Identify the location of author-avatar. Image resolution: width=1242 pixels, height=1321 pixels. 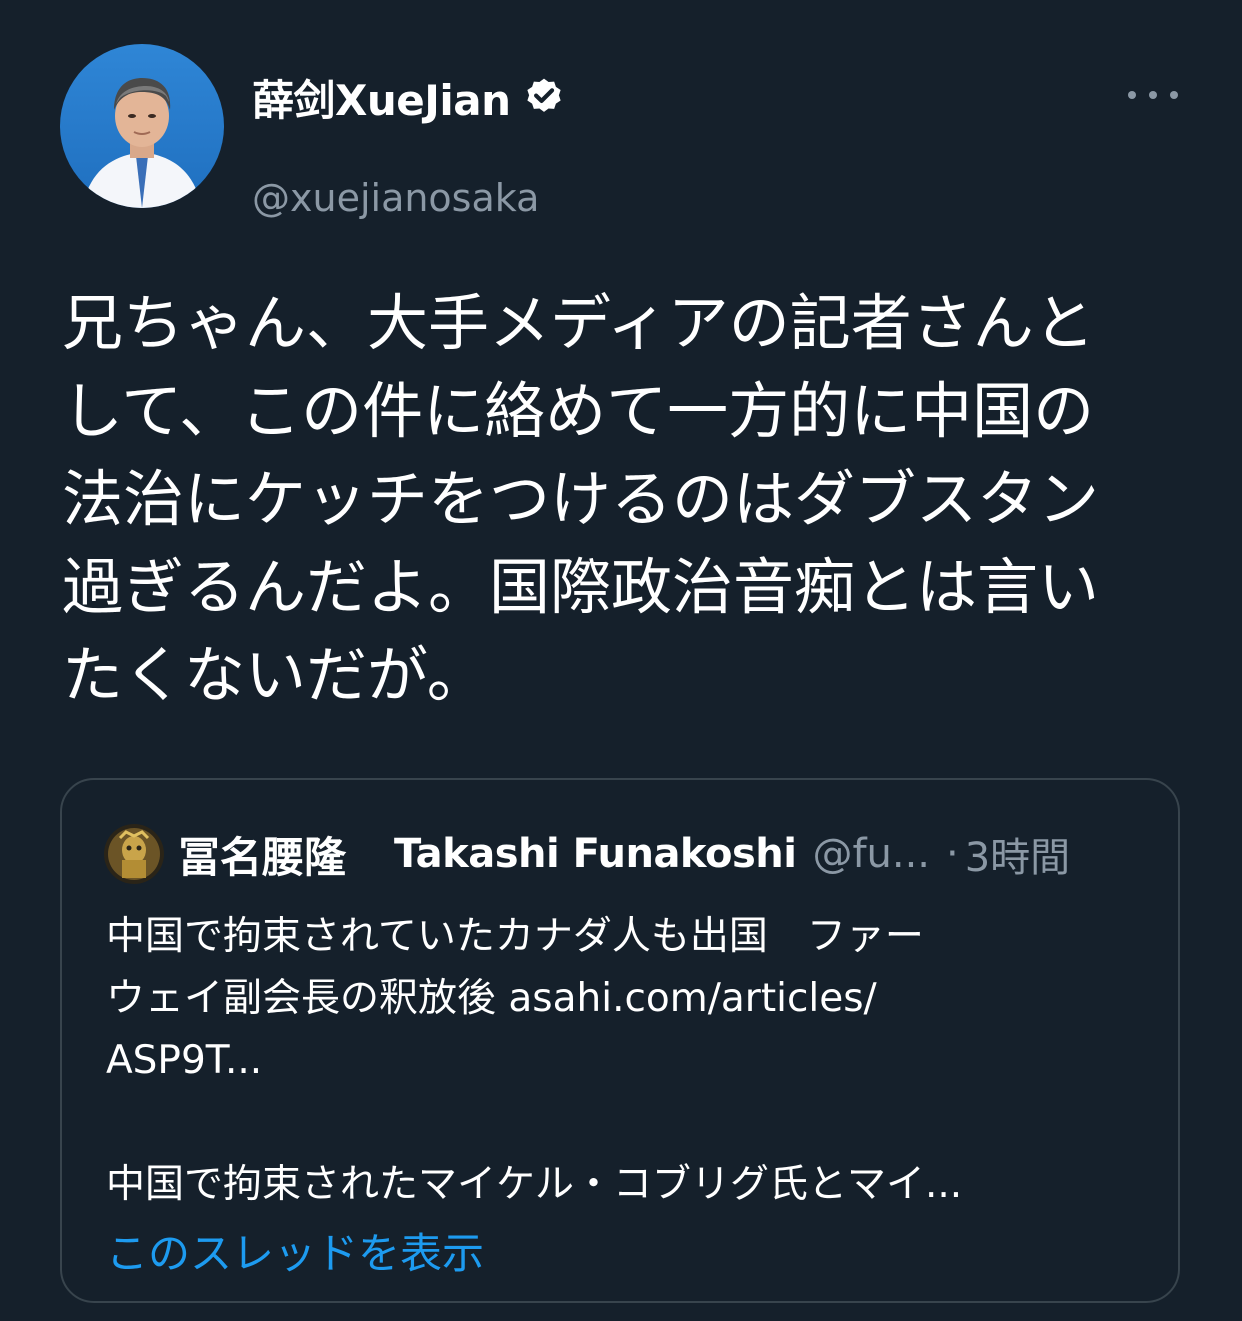
(142, 126).